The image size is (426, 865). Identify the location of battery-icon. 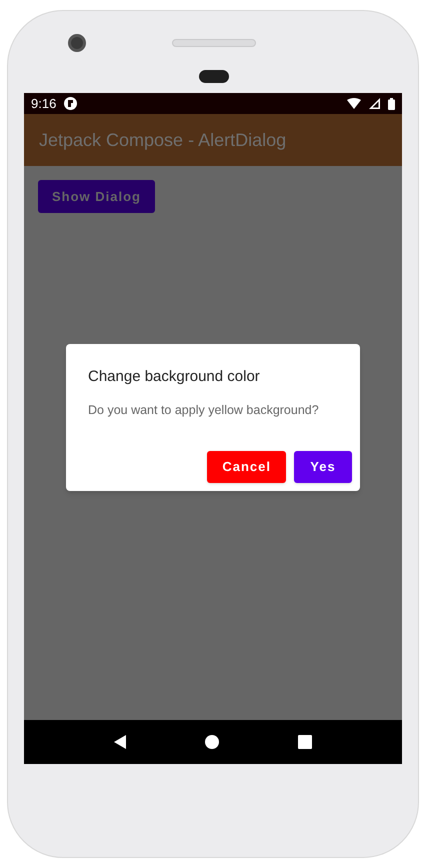
(391, 104).